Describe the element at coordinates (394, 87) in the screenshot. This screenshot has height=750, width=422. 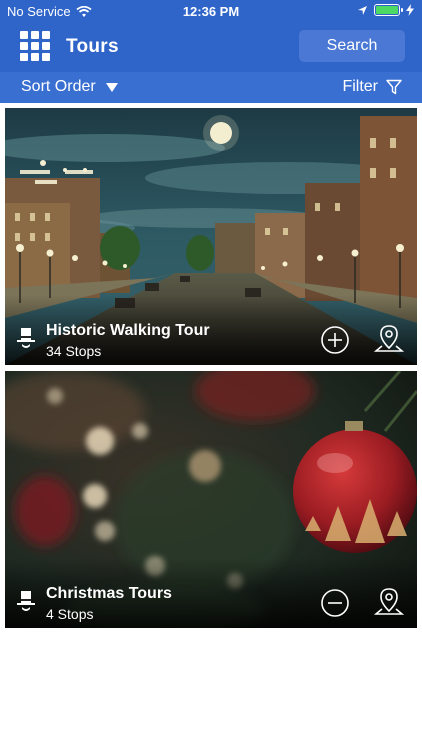
I see `filter-funnel-icon` at that location.